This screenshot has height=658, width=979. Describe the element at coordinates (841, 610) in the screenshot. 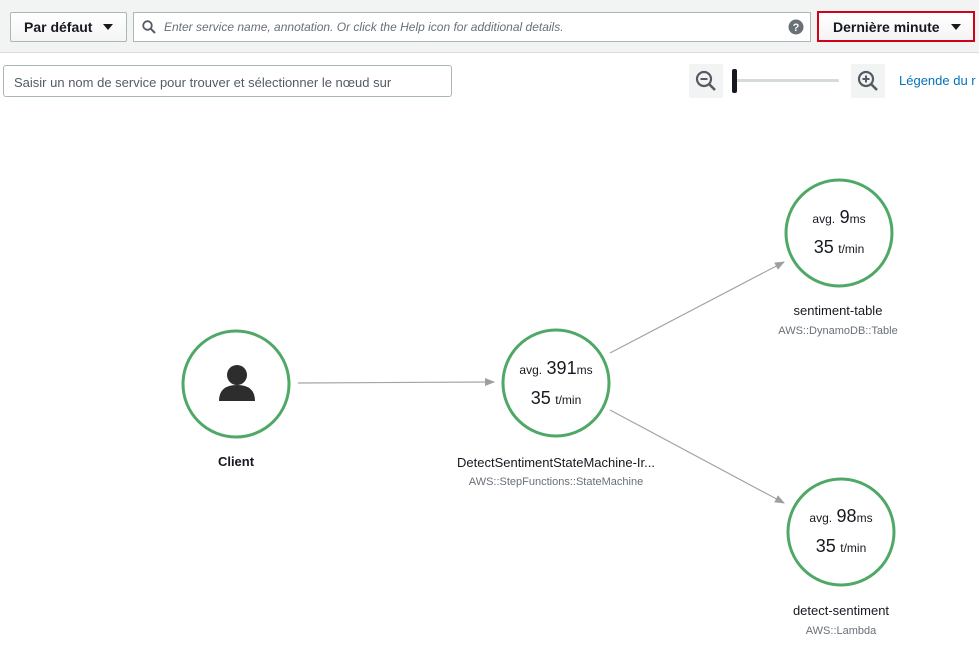

I see `node-lambda-name: detect-sentiment` at that location.